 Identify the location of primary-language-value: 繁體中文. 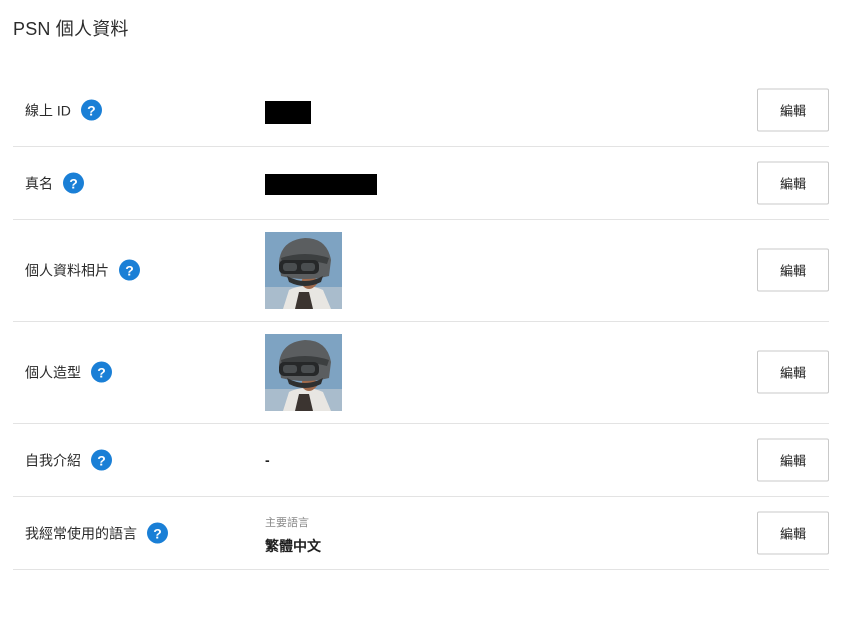
(293, 546).